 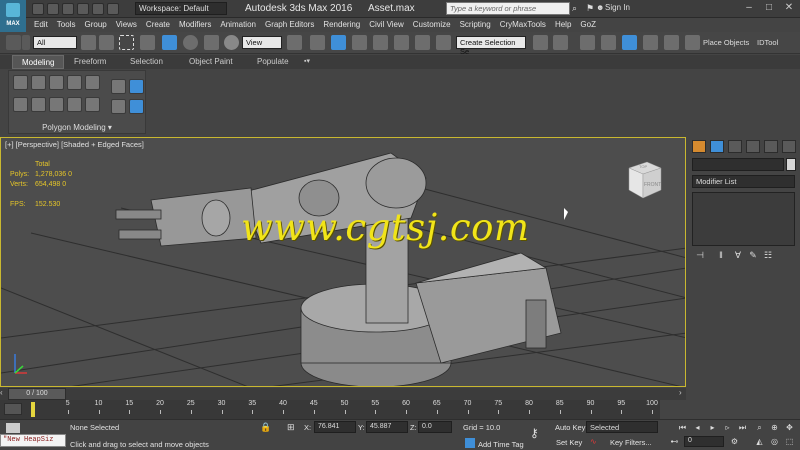 What do you see at coordinates (33, 440) in the screenshot?
I see `maxscript-mini-listener: "New HeapSiz` at bounding box center [33, 440].